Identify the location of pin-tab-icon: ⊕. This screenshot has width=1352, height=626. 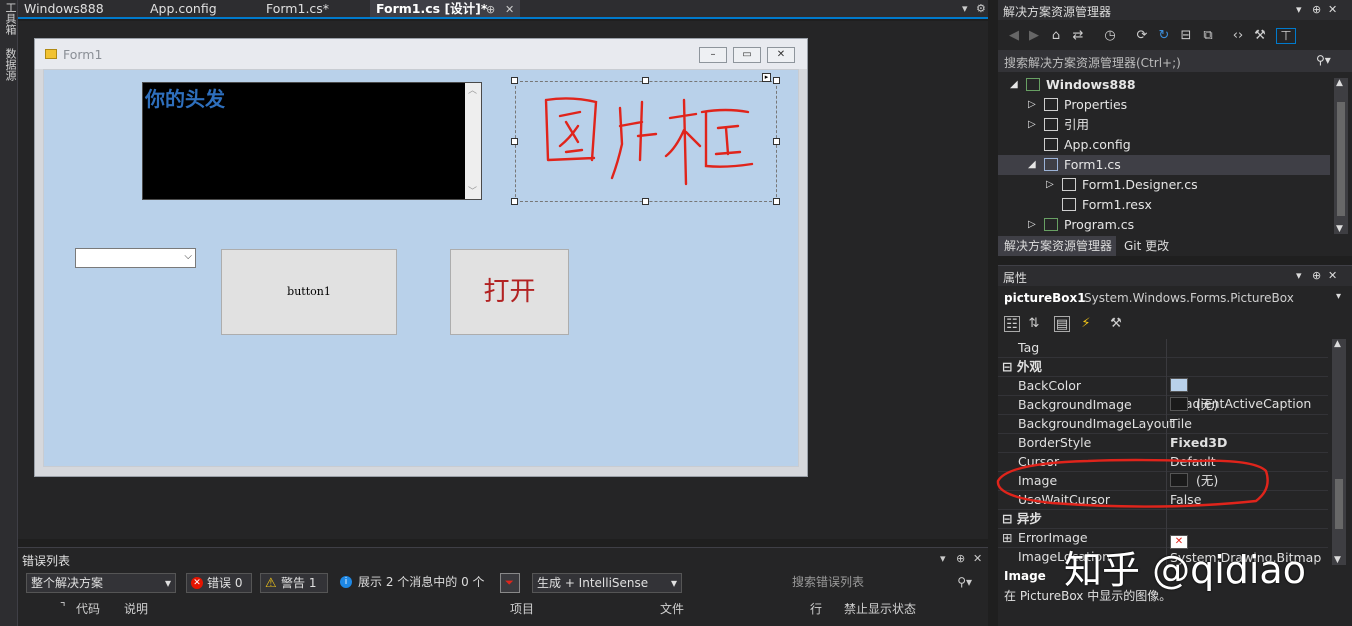
(490, 9).